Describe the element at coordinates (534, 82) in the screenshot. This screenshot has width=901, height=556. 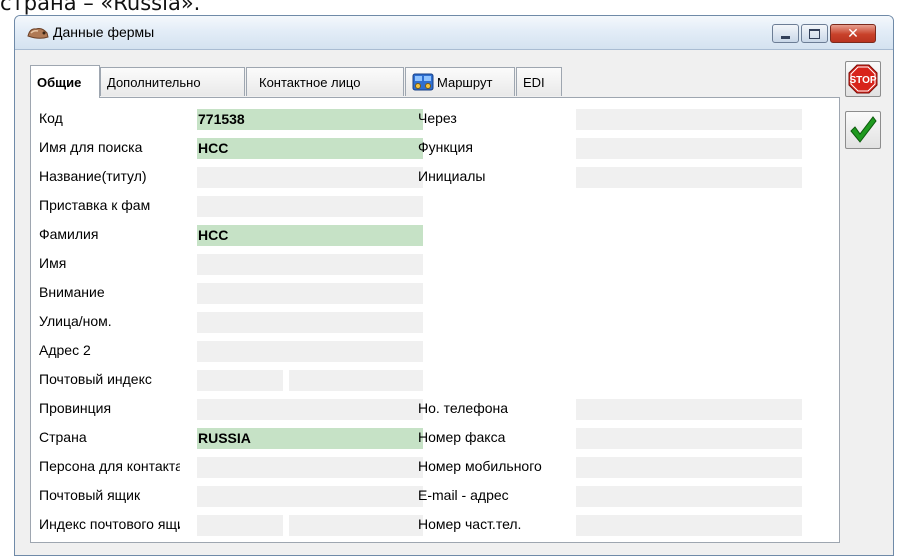
I see `tab-label: EDI` at that location.